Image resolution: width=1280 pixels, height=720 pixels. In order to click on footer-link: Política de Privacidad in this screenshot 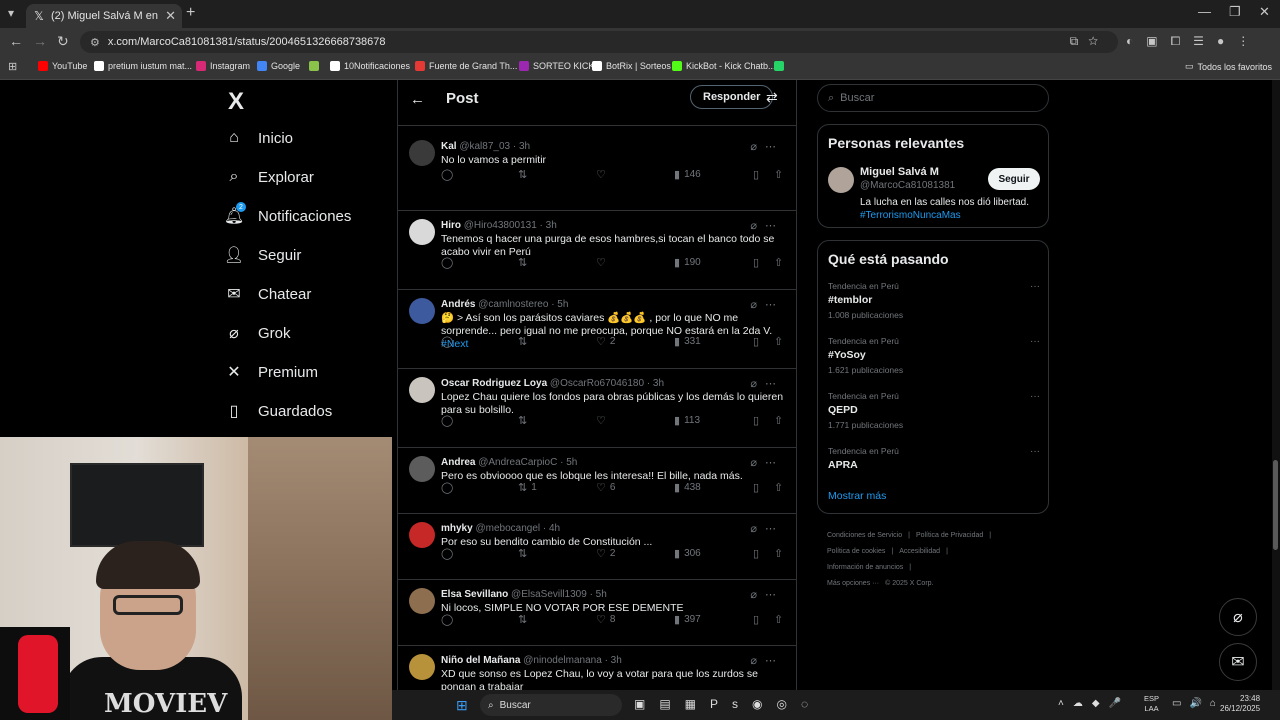, I will do `click(949, 535)`.